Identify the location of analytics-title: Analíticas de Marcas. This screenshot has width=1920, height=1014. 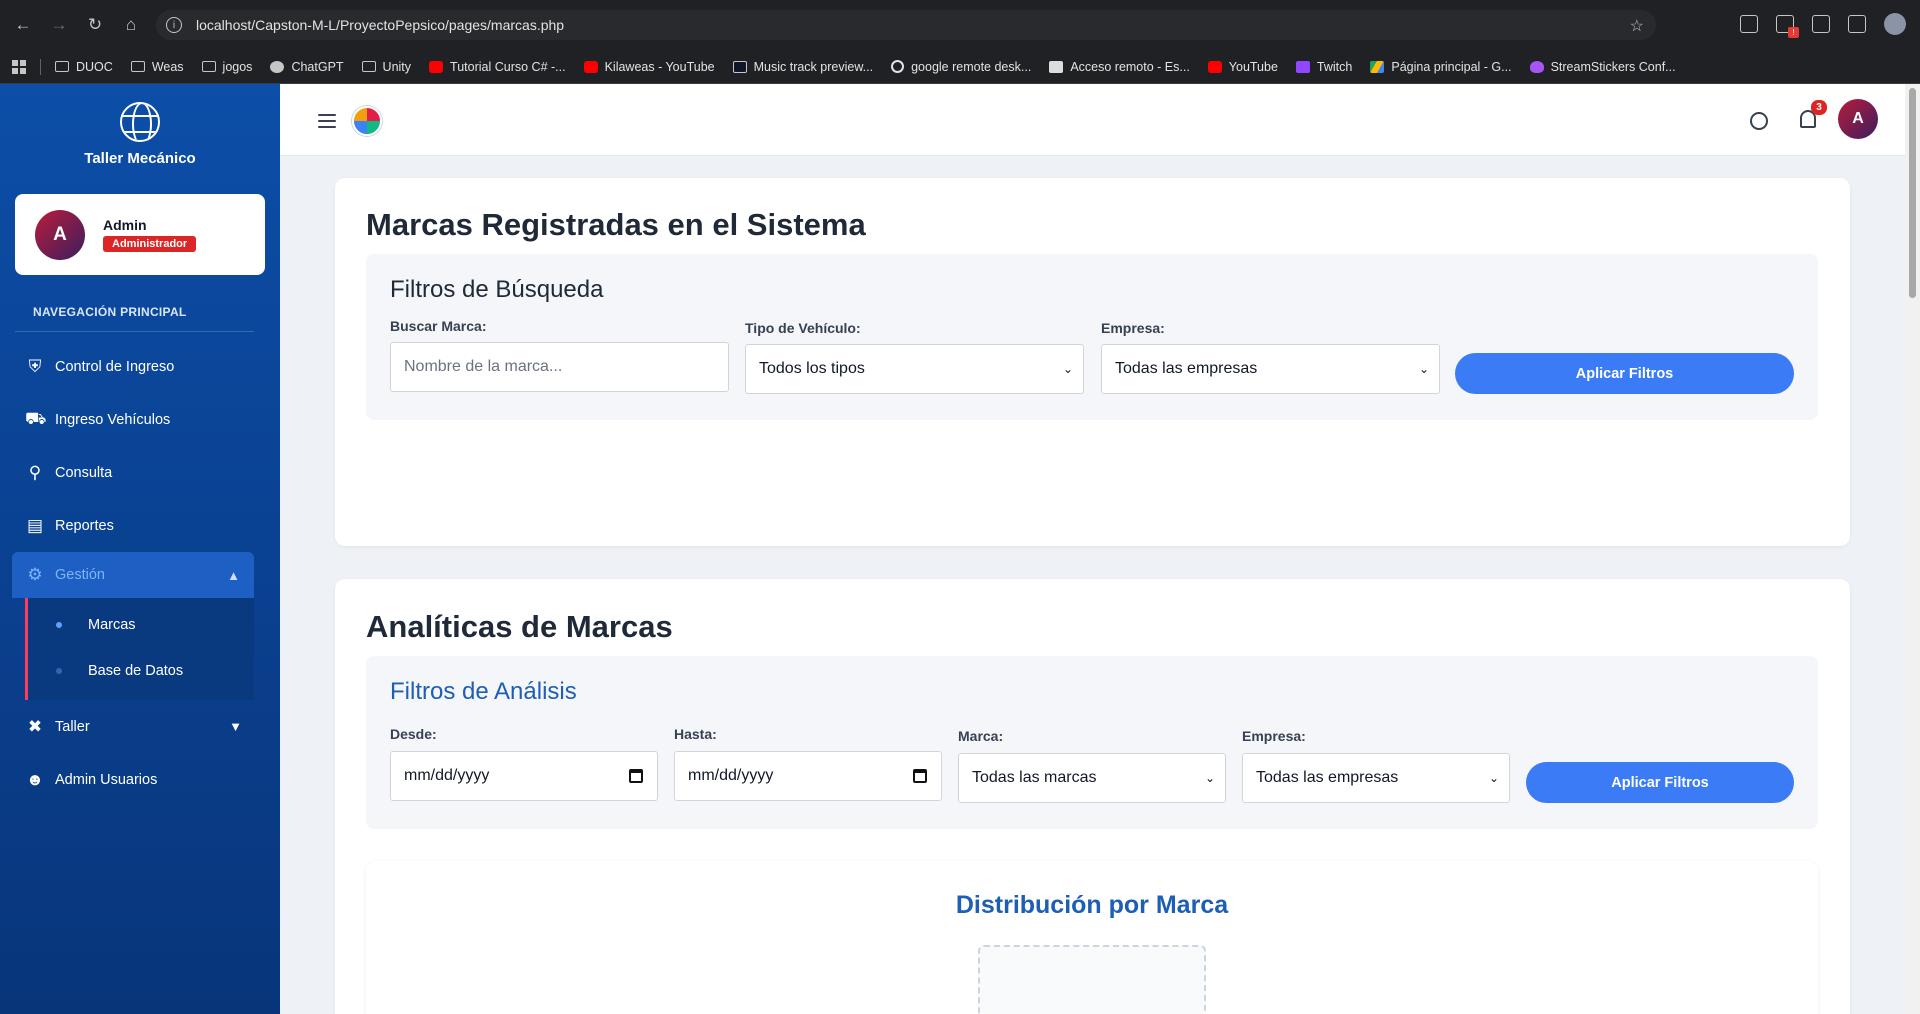
(519, 626).